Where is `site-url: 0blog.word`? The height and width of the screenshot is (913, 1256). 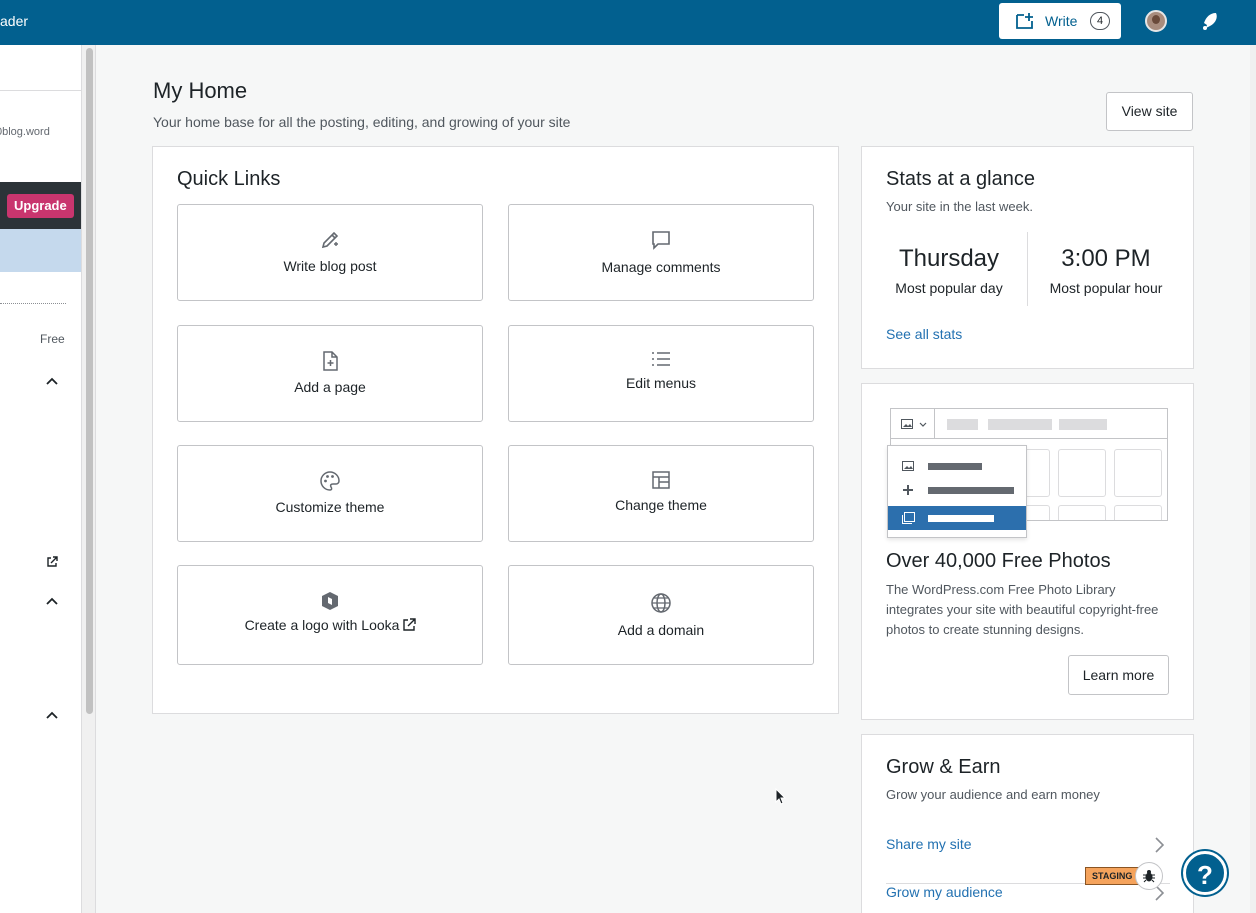 site-url: 0blog.word is located at coordinates (25, 132).